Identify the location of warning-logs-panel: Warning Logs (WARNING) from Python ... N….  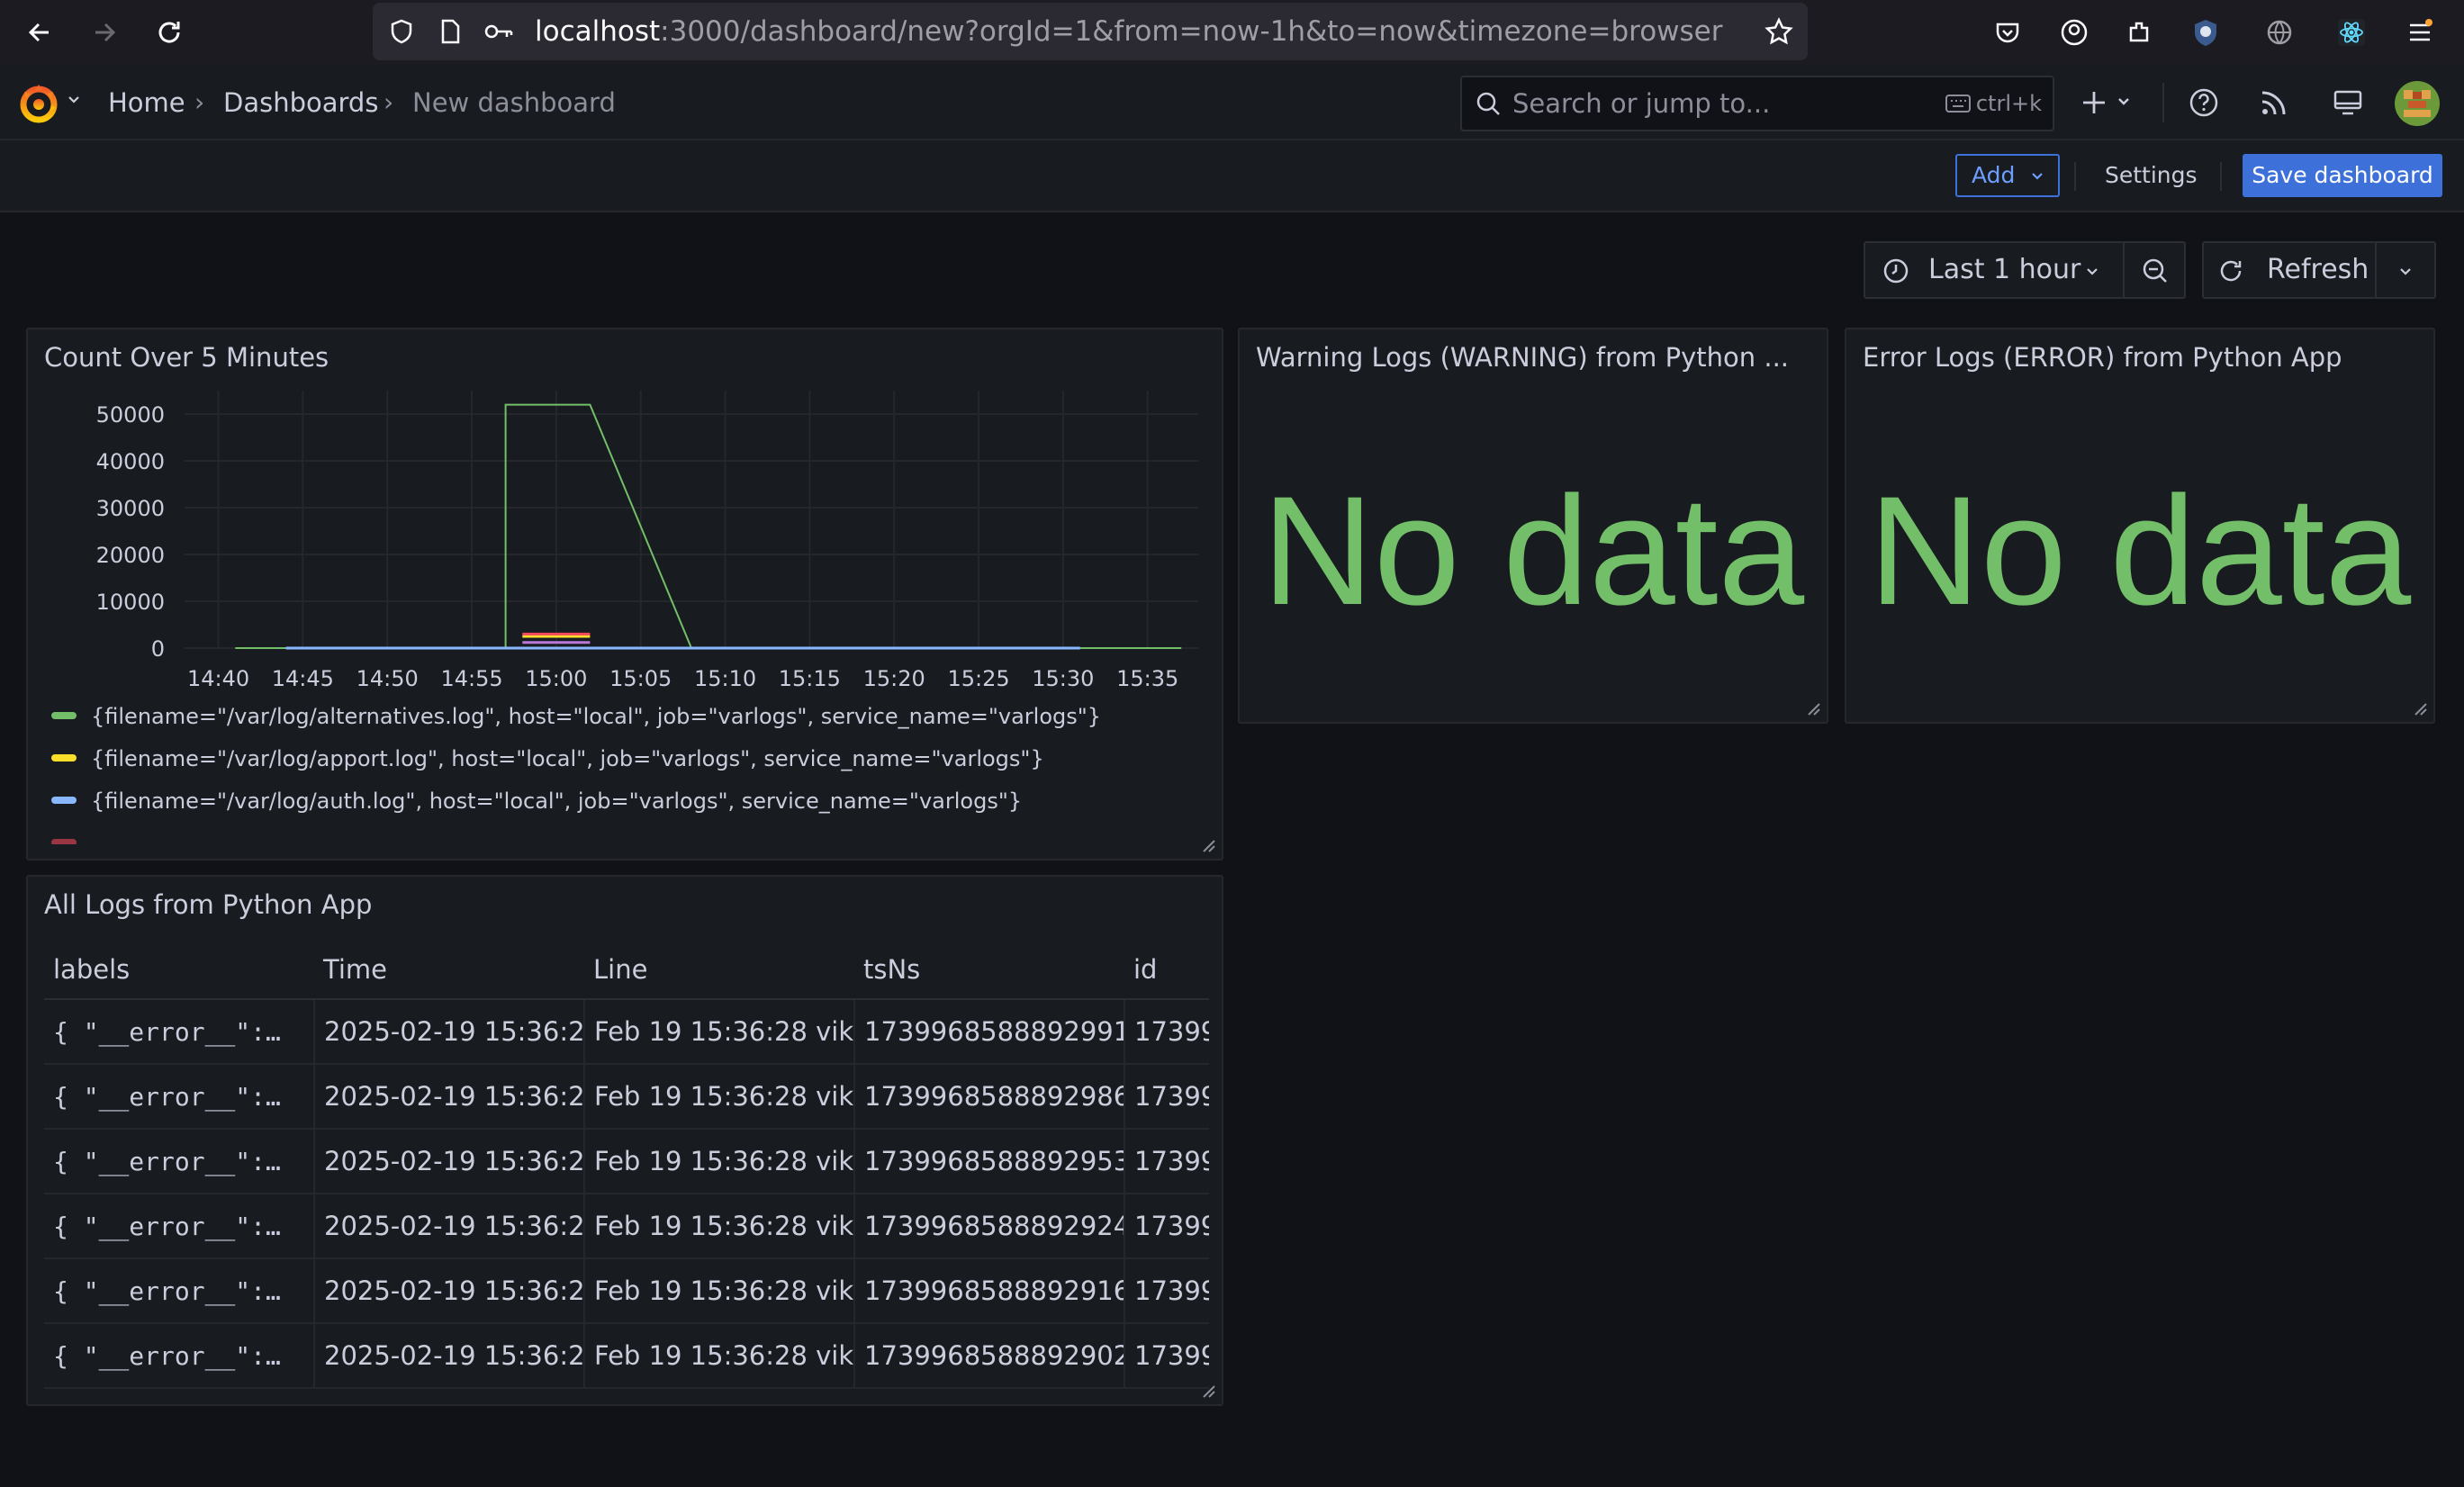
(1533, 526).